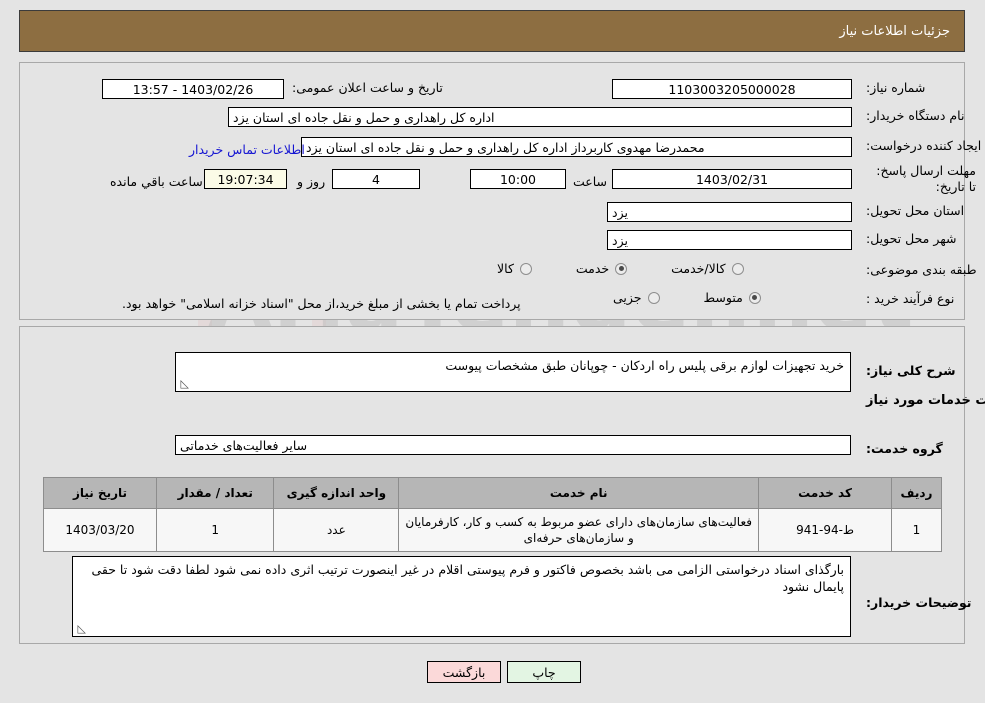  I want to click on buyer-notes-row: توضیحات خریدار:, so click(919, 601).